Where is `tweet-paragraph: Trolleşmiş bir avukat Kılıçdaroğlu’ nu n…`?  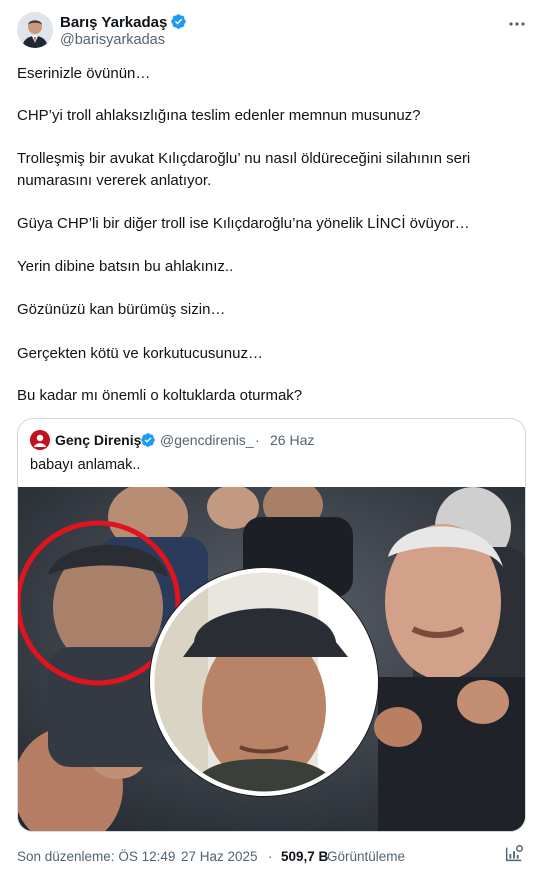
tweet-paragraph: Trolleşmiş bir avukat Kılıçdaroğlu’ nu n… is located at coordinates (244, 158).